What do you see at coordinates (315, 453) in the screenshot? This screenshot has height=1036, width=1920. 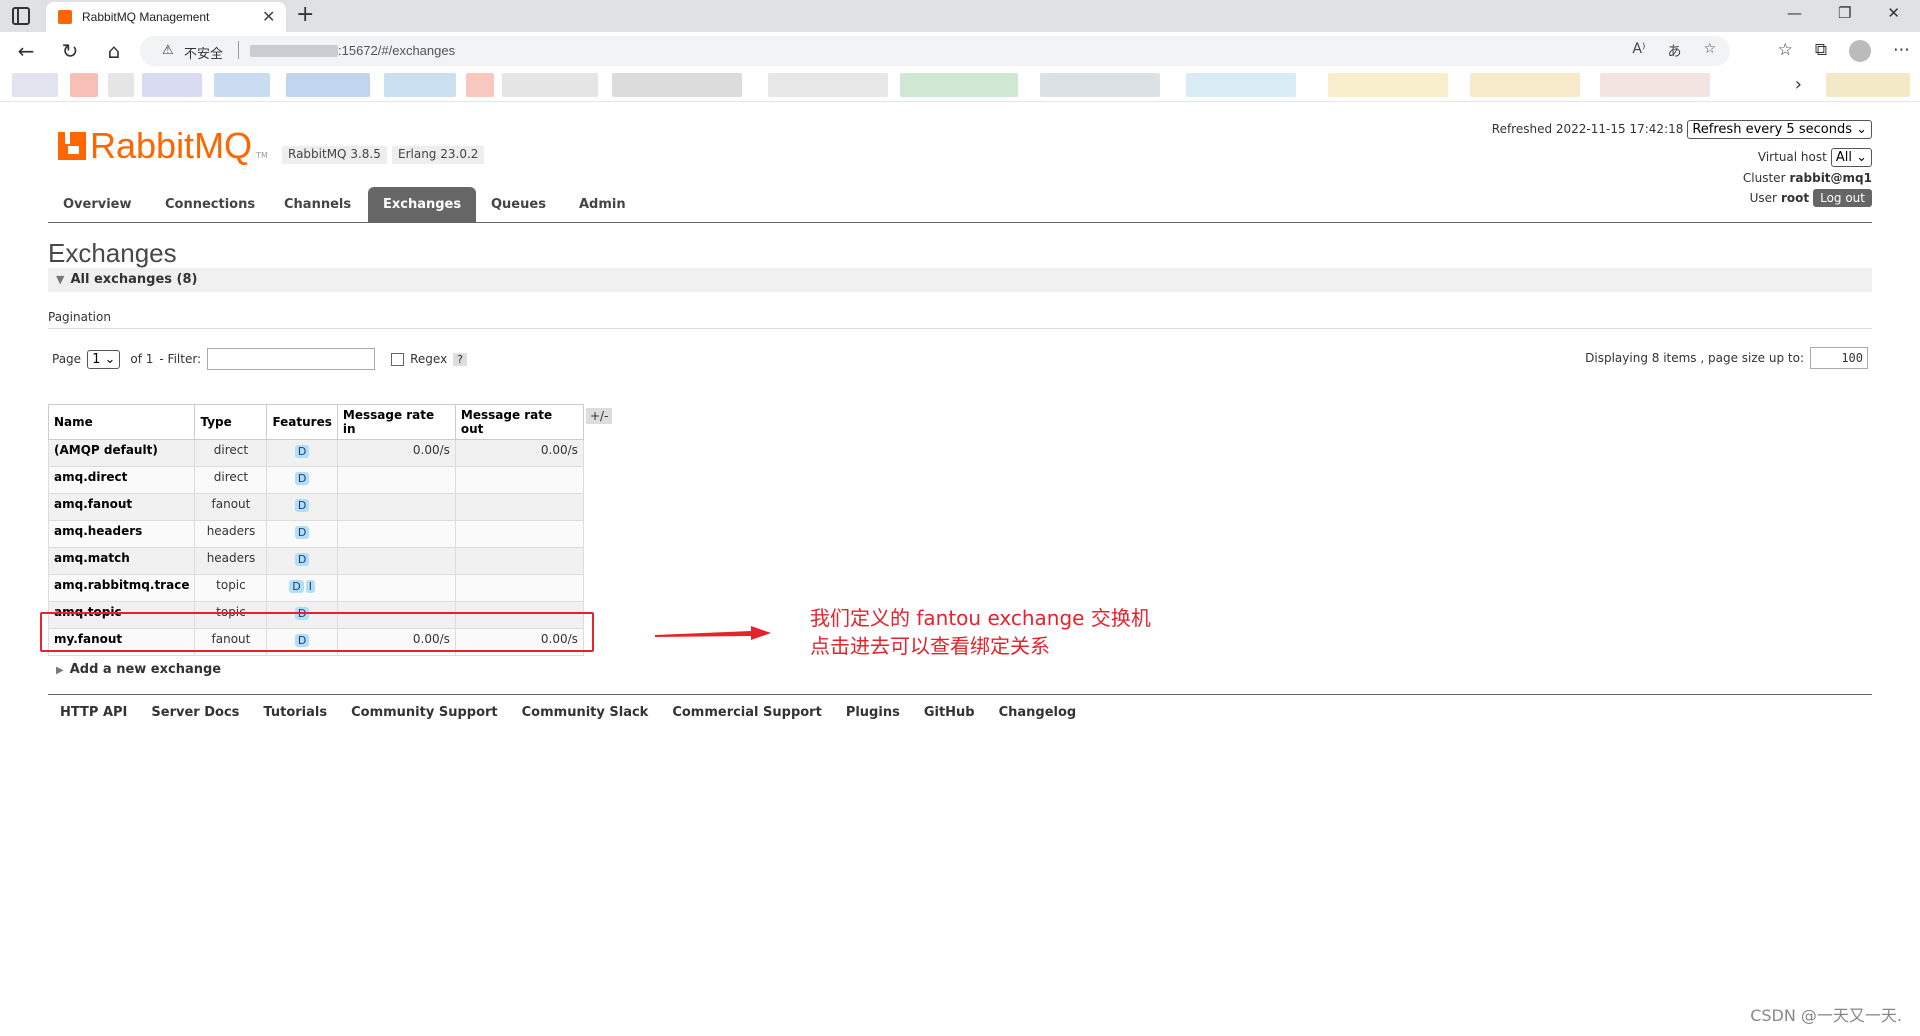 I see `table-row: (AMQP default) direct D 0.00/s 0.00/s` at bounding box center [315, 453].